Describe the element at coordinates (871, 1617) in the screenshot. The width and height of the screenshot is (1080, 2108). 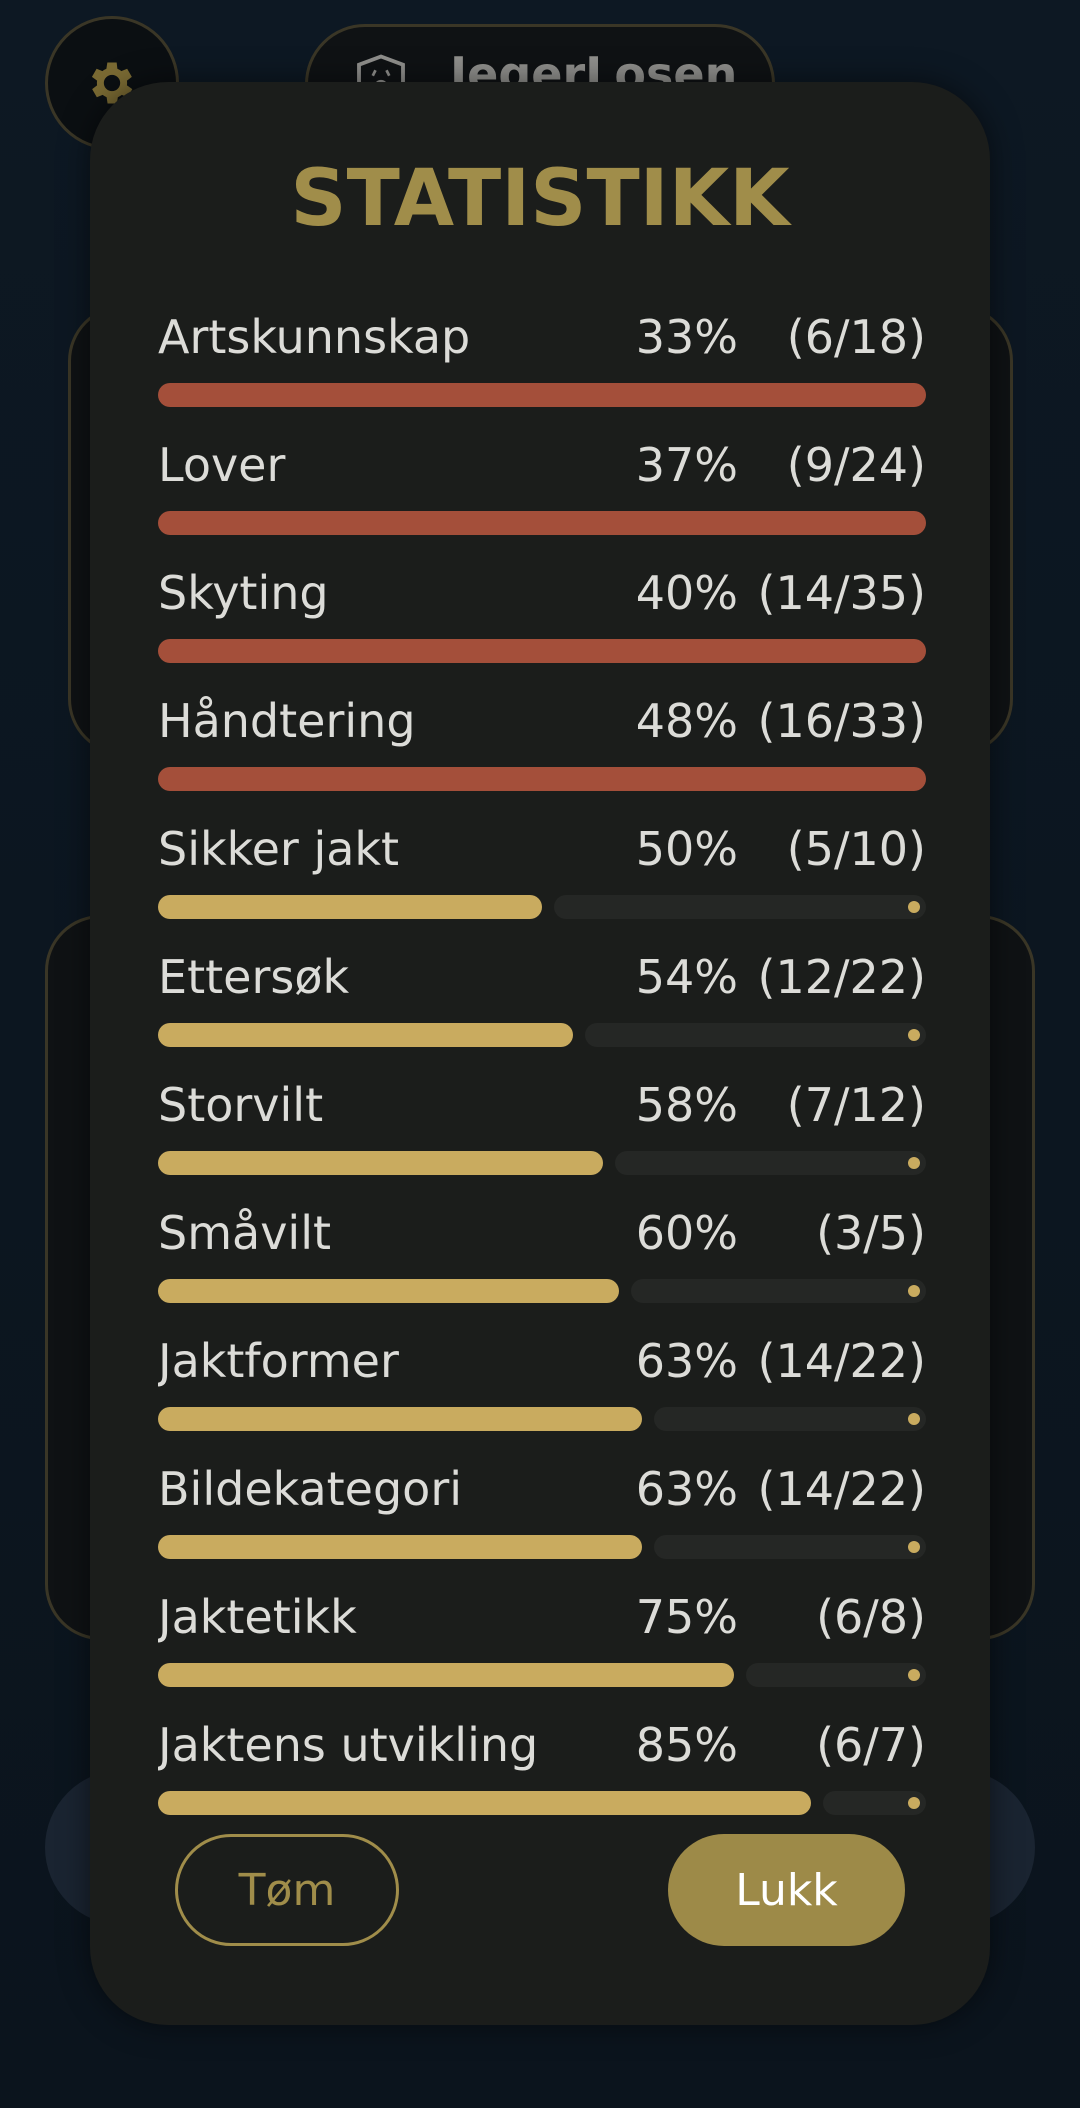
I see `stat-count: (6/8)` at that location.